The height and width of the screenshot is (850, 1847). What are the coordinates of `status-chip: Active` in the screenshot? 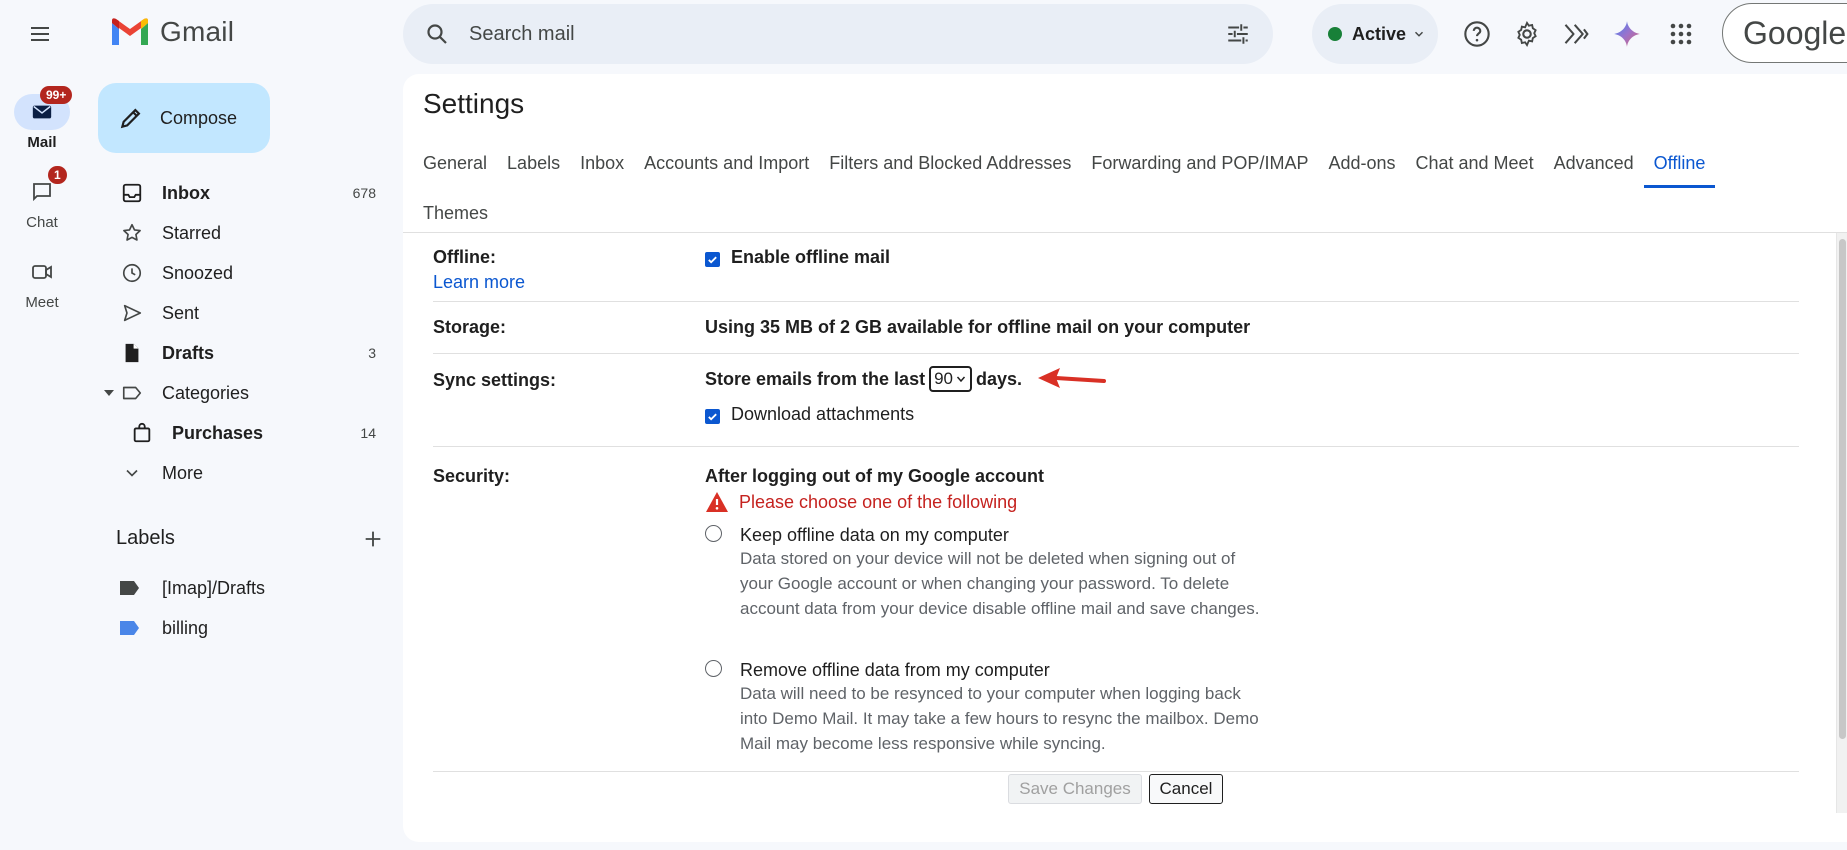 It's located at (1375, 34).